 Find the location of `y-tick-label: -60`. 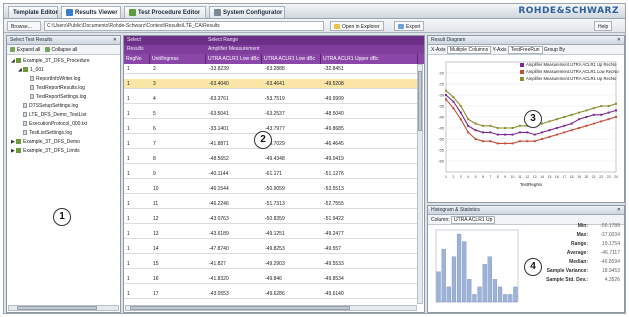

y-tick-label: -60 is located at coordinates (441, 161).